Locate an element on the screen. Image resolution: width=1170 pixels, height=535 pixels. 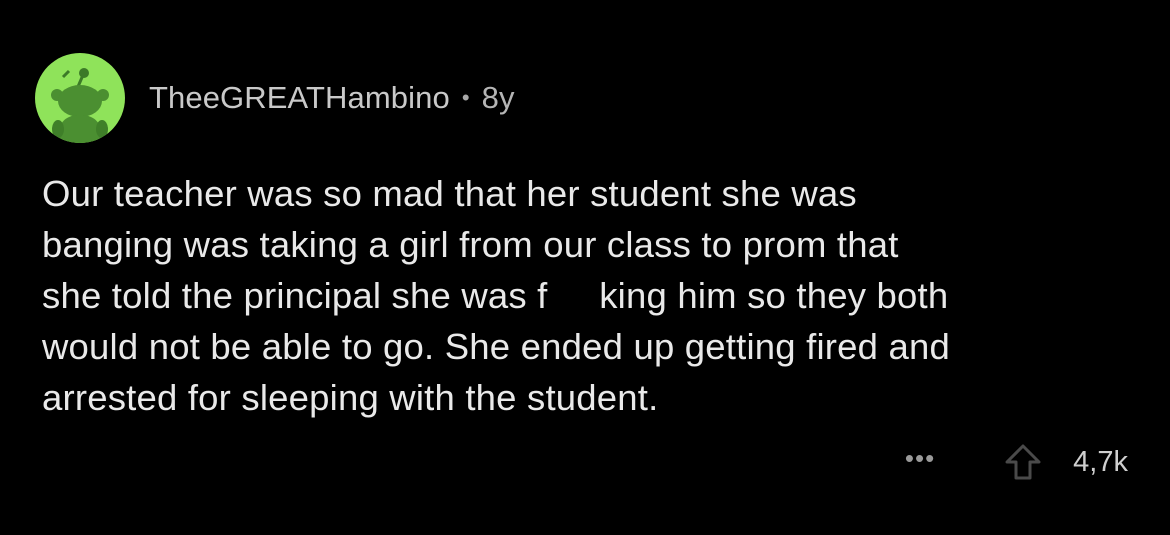
comment-meta: TheeGREATHambino • 8y is located at coordinates (332, 98).